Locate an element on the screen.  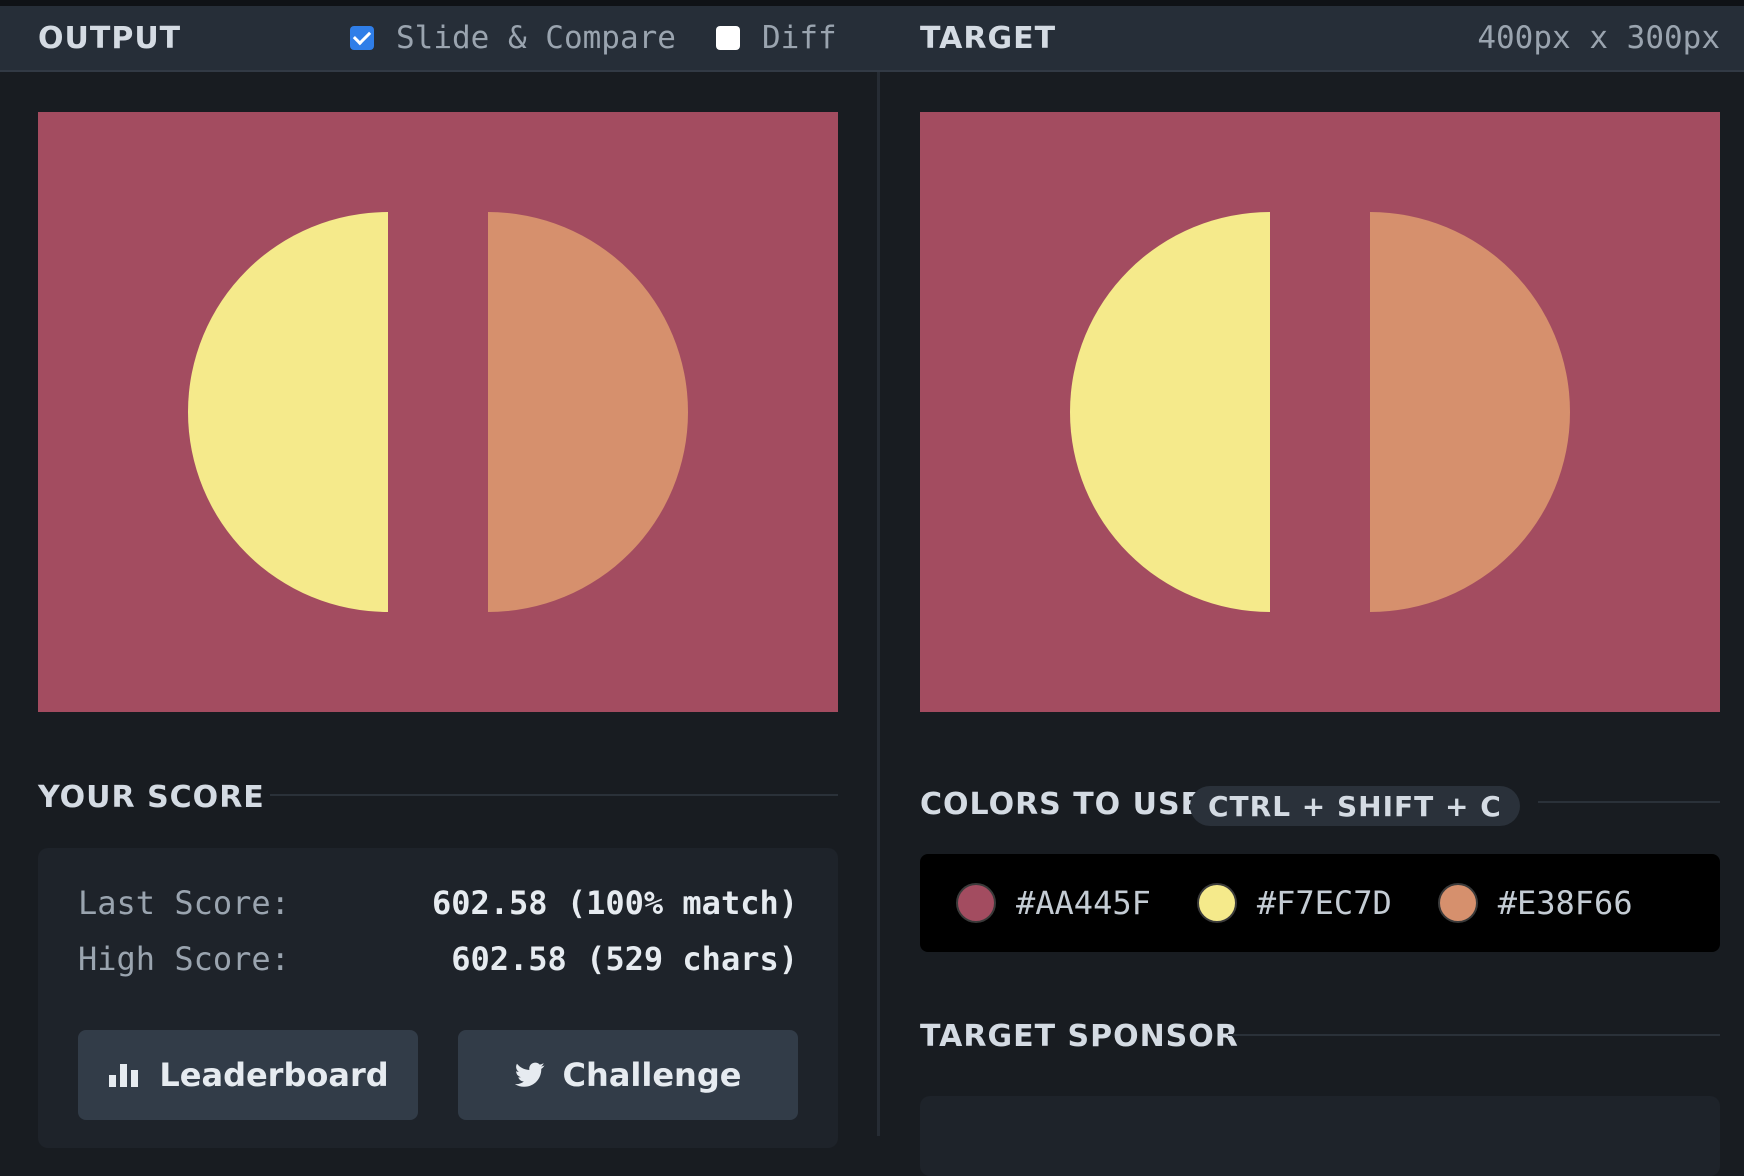
slide-compare-label: Slide & Compare is located at coordinates (536, 38).